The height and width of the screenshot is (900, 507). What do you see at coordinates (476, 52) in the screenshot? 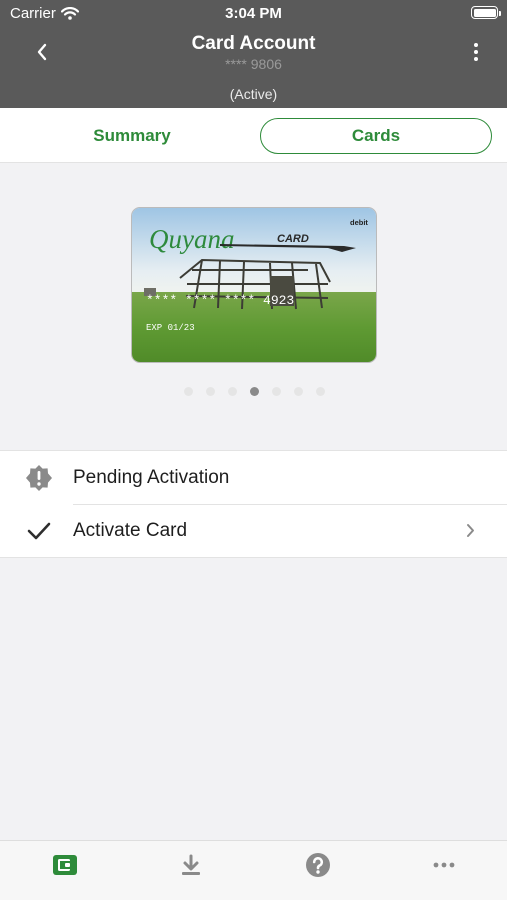
I see `more-options-button` at bounding box center [476, 52].